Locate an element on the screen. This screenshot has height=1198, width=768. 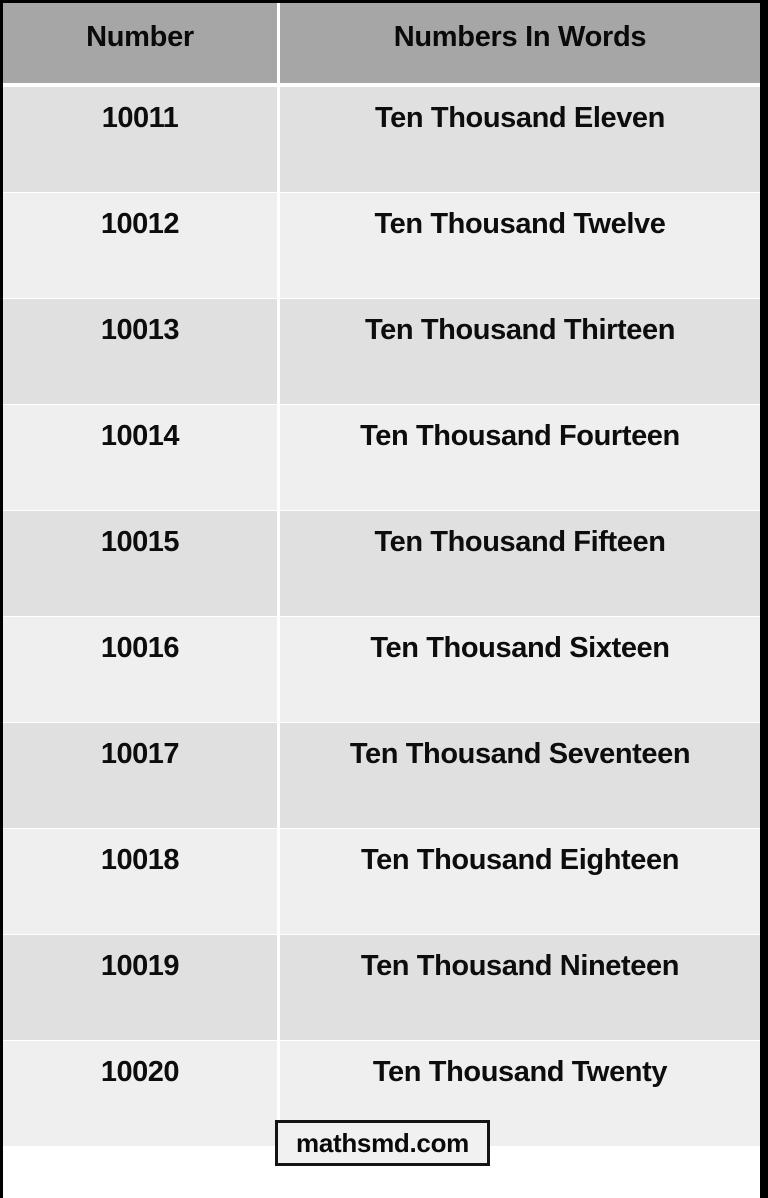
words-value: Ten Thousand Fifteen is located at coordinates (520, 542).